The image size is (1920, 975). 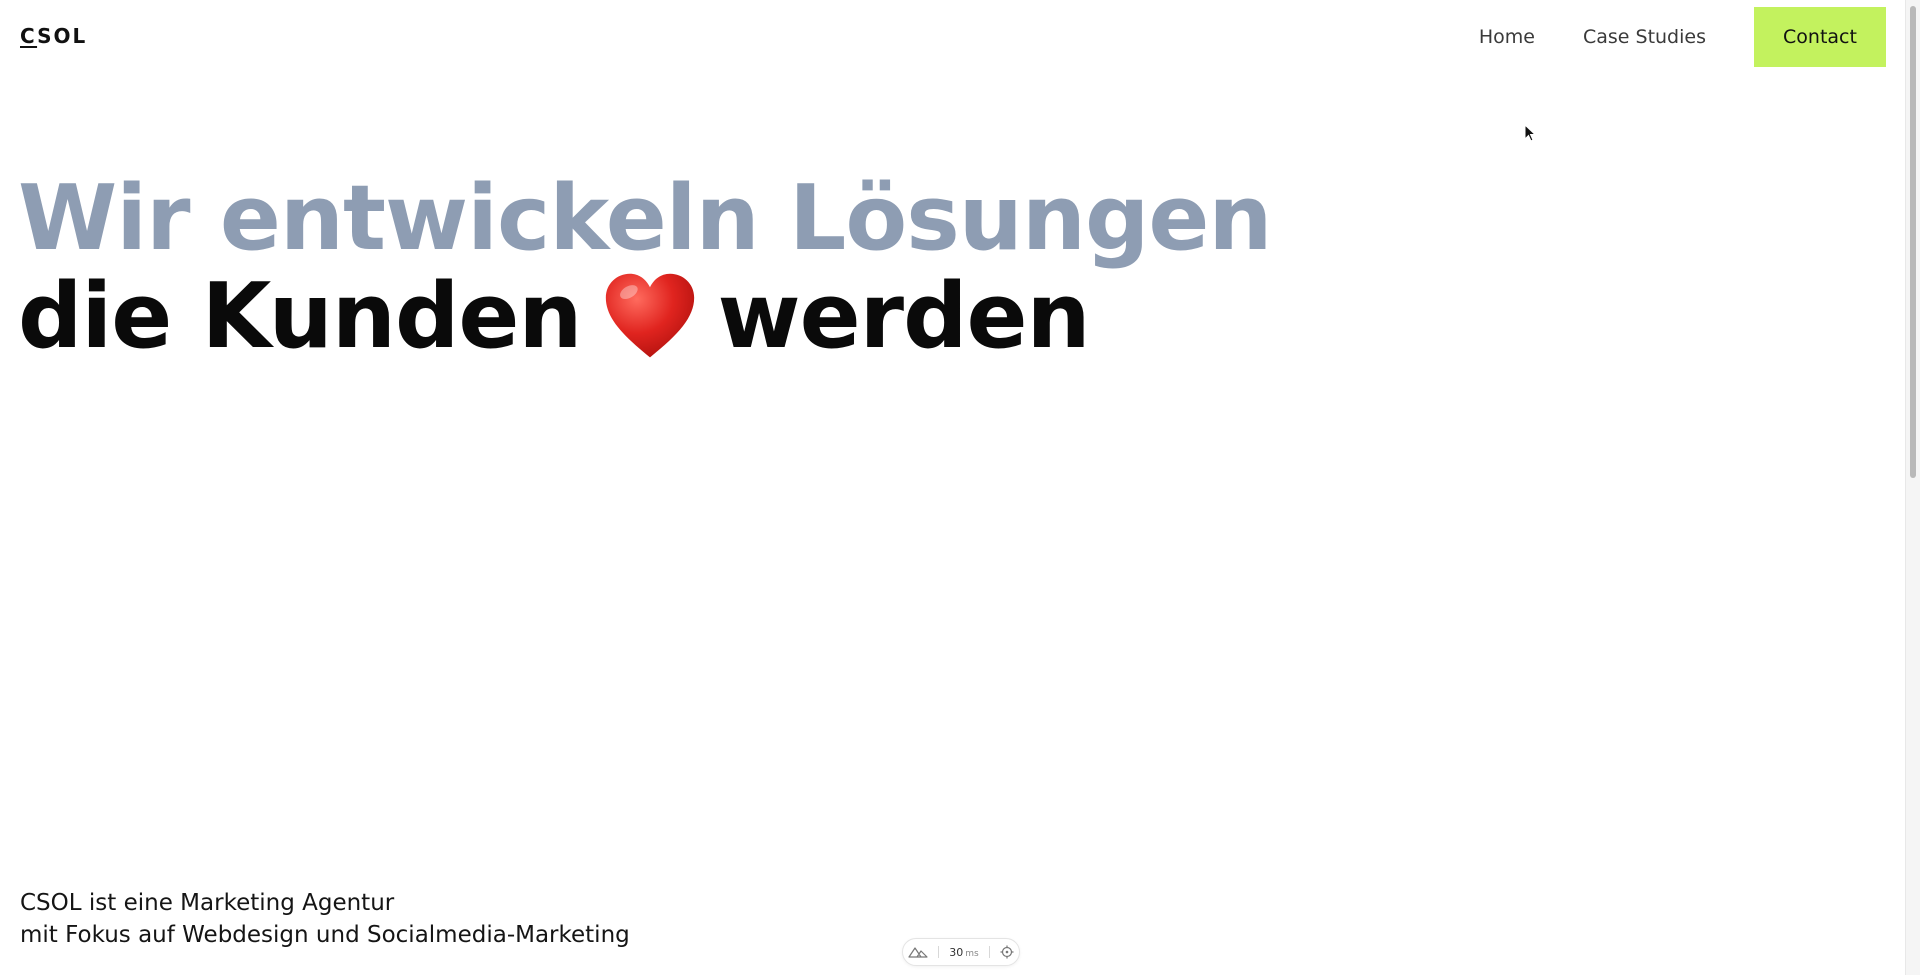 I want to click on hero-line-2: die Kunden werden, so click(x=644, y=317).